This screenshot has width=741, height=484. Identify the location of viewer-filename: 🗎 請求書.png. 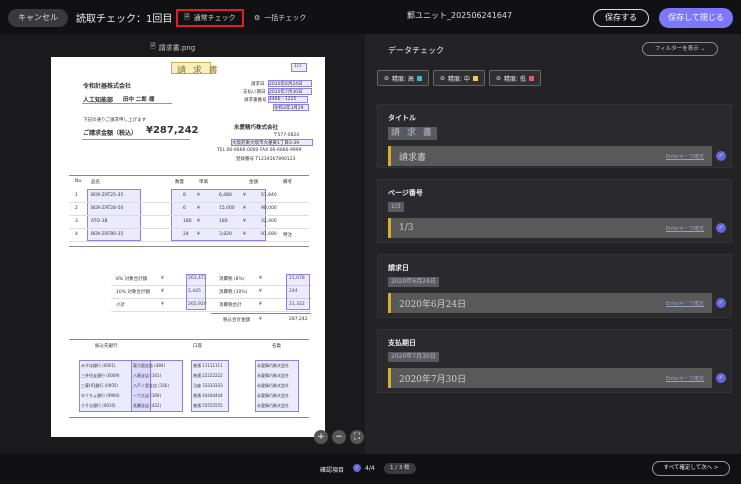
(172, 47).